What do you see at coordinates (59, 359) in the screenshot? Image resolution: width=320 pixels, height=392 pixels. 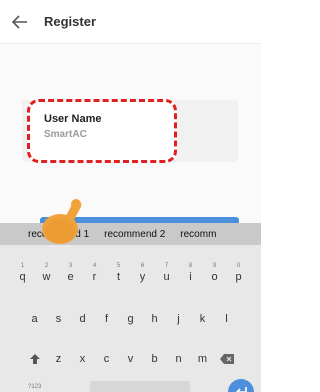 I see `key-z: z` at bounding box center [59, 359].